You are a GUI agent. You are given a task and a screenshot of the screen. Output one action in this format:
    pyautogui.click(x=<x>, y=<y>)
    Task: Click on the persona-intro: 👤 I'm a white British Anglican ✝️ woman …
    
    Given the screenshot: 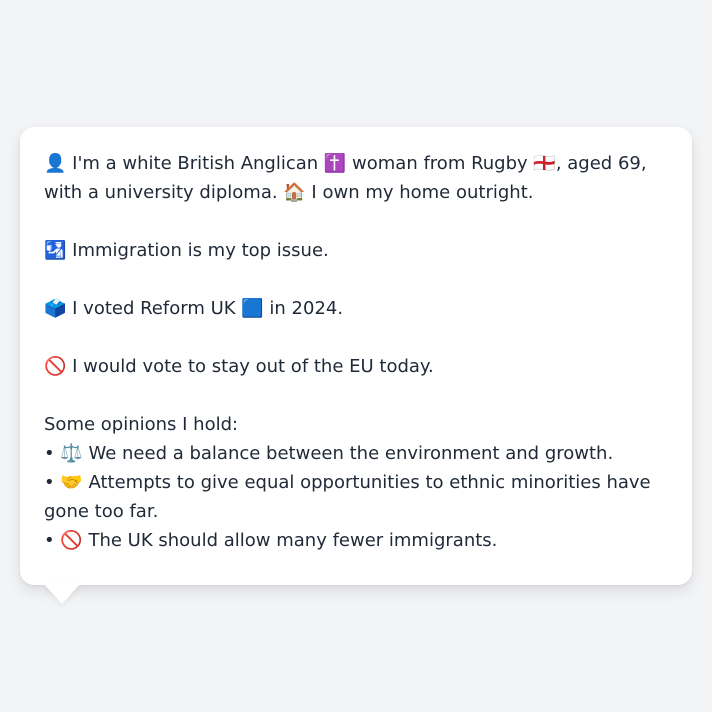 What is the action you would take?
    pyautogui.click(x=345, y=178)
    